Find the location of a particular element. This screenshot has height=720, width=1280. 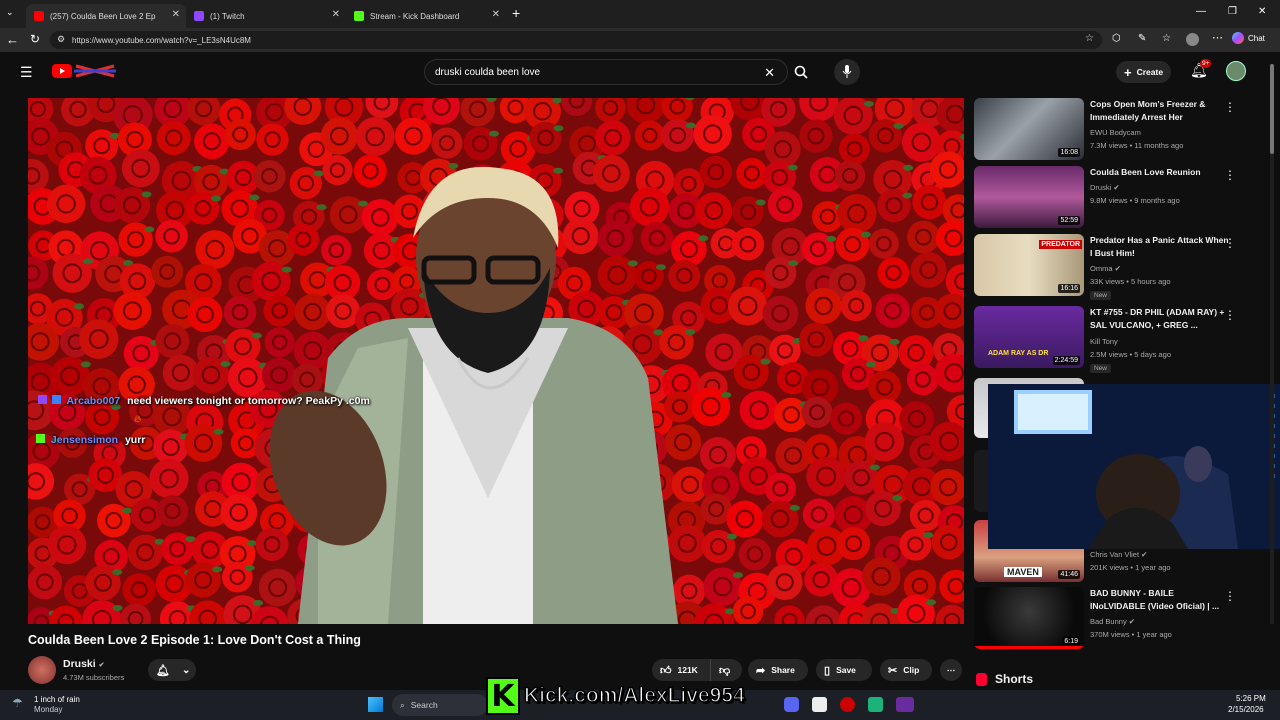

save-button: ▯ Save is located at coordinates (844, 670).